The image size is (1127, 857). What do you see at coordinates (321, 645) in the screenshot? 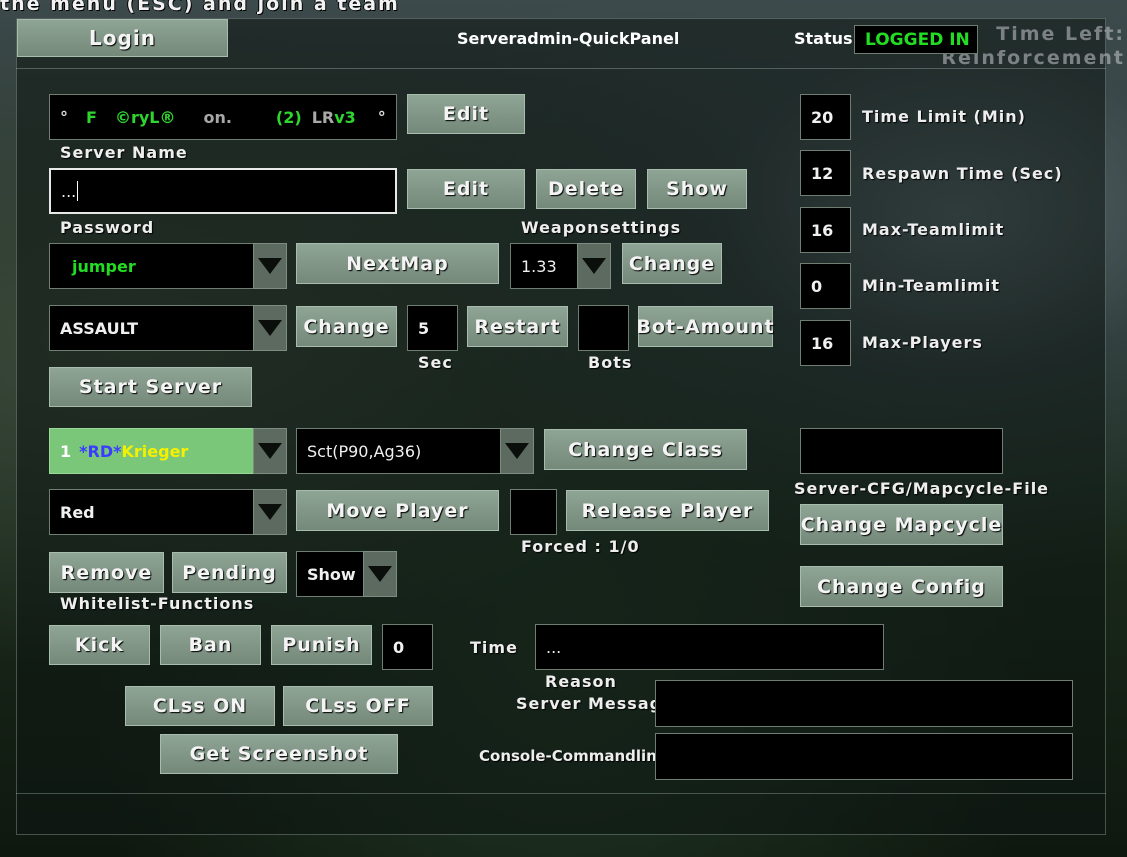
I see `punish-button: Punish` at bounding box center [321, 645].